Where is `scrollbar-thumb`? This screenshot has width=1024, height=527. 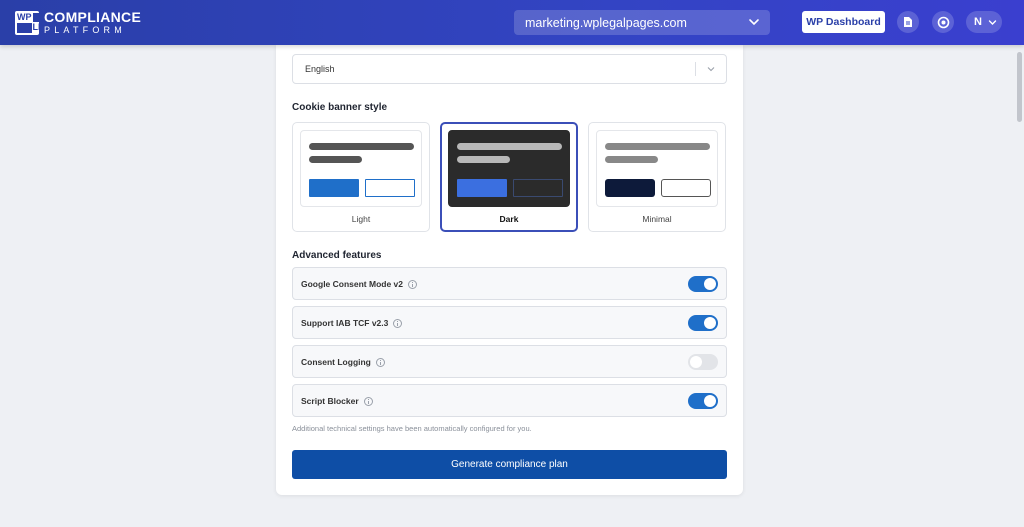 scrollbar-thumb is located at coordinates (1019, 87).